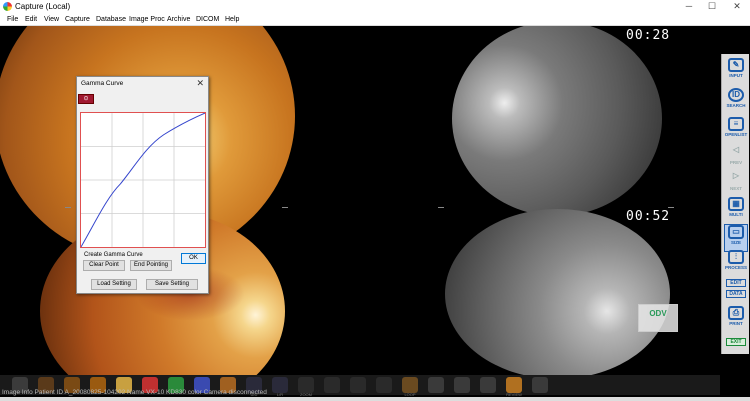 The image size is (750, 401). I want to click on timer-top: 00:28, so click(648, 35).